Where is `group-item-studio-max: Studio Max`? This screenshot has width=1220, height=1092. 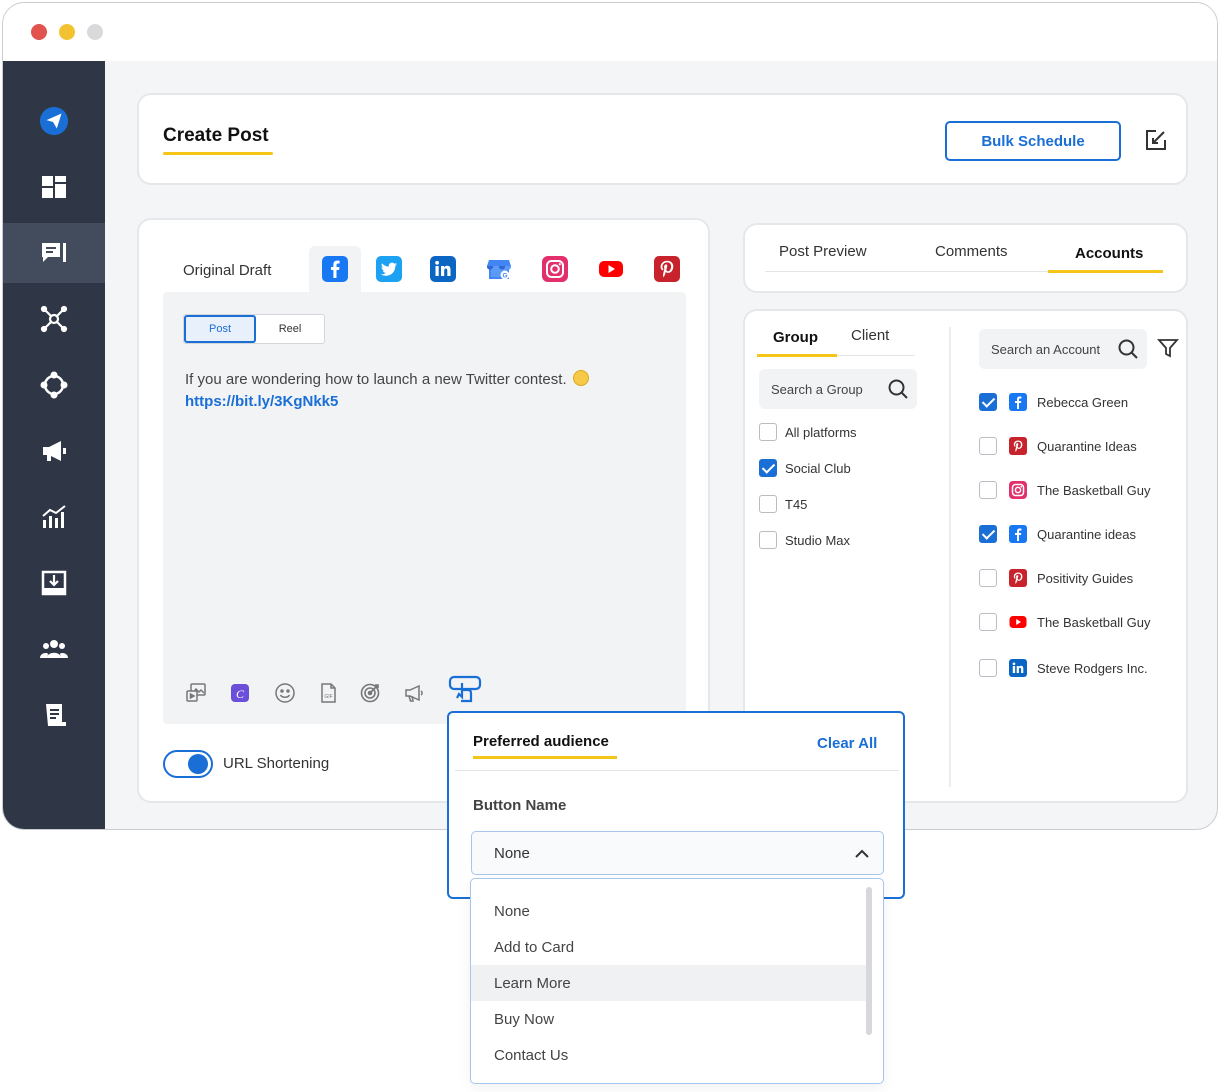
group-item-studio-max: Studio Max is located at coordinates (804, 540).